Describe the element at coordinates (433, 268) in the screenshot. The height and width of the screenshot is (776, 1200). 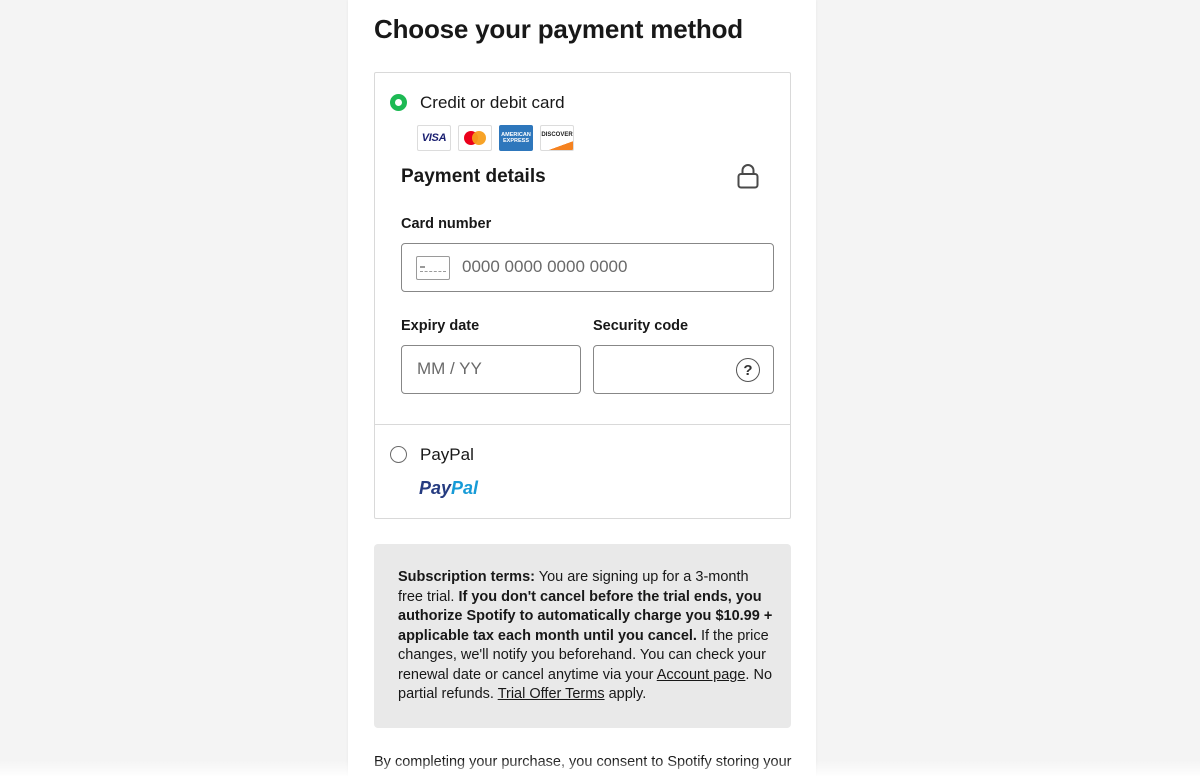
I see `credit-card-icon` at that location.